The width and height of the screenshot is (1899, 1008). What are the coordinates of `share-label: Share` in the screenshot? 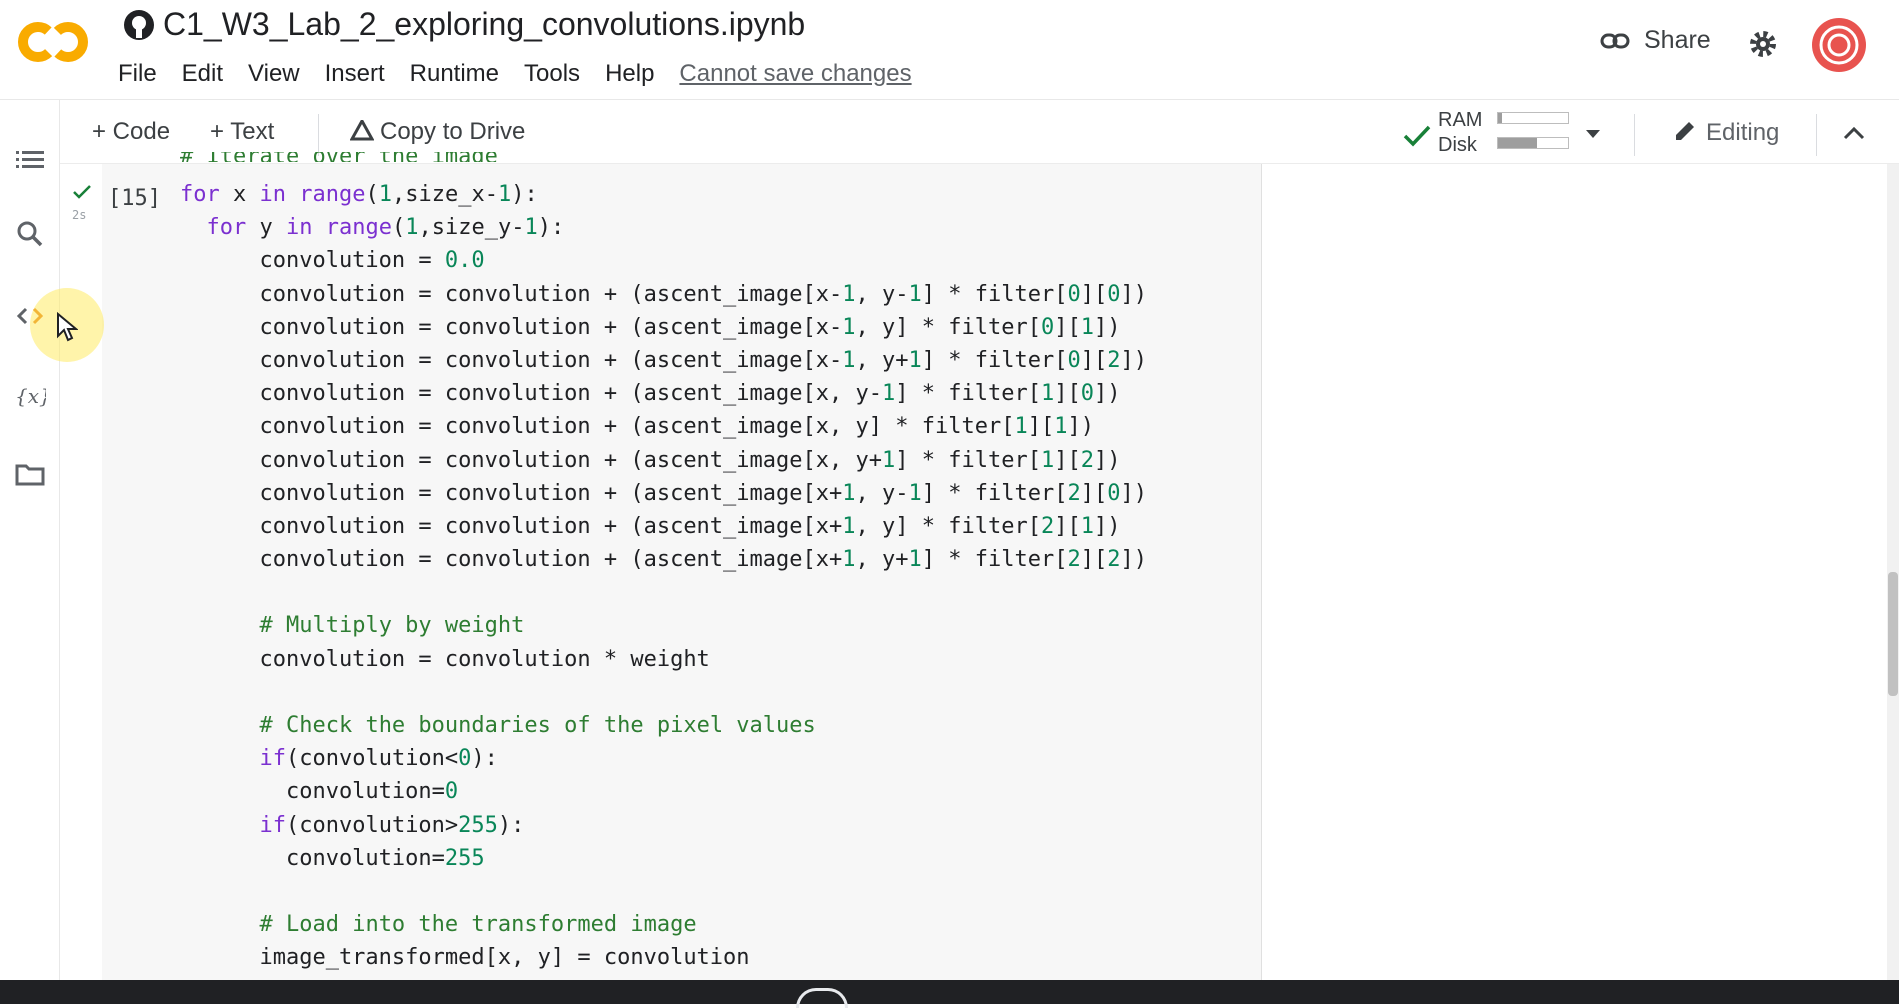 It's located at (1677, 40).